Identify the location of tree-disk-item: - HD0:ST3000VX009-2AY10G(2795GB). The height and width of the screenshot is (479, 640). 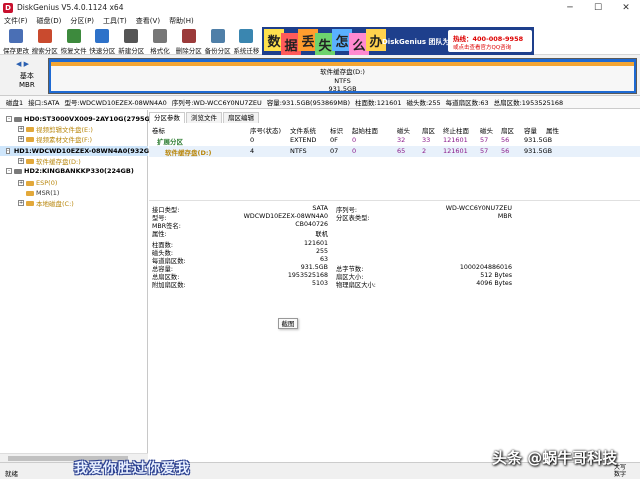
(82, 119).